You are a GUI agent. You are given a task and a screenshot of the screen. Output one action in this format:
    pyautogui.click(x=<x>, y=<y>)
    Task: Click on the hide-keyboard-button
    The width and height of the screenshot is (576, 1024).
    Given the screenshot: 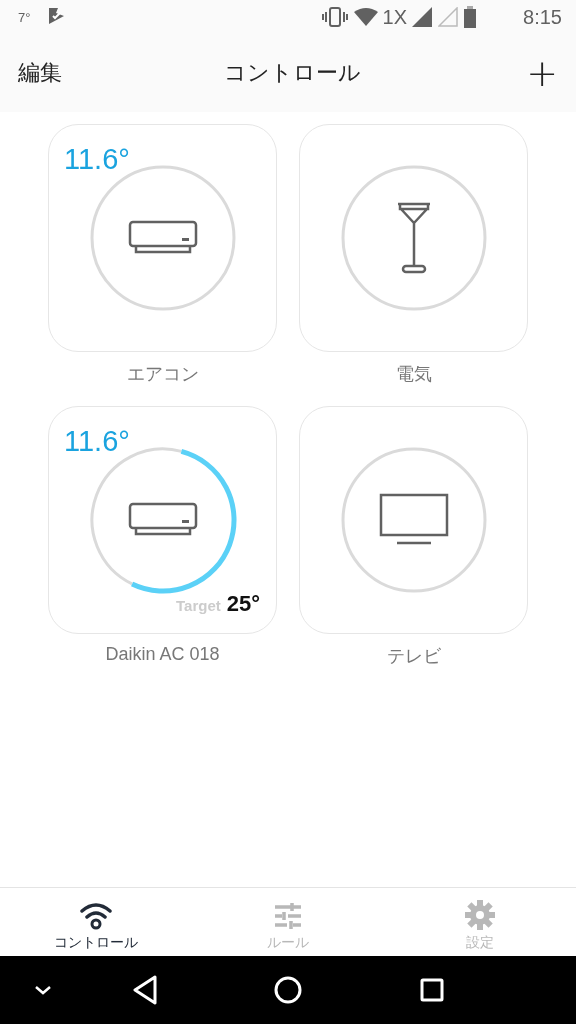 What is the action you would take?
    pyautogui.click(x=43, y=990)
    